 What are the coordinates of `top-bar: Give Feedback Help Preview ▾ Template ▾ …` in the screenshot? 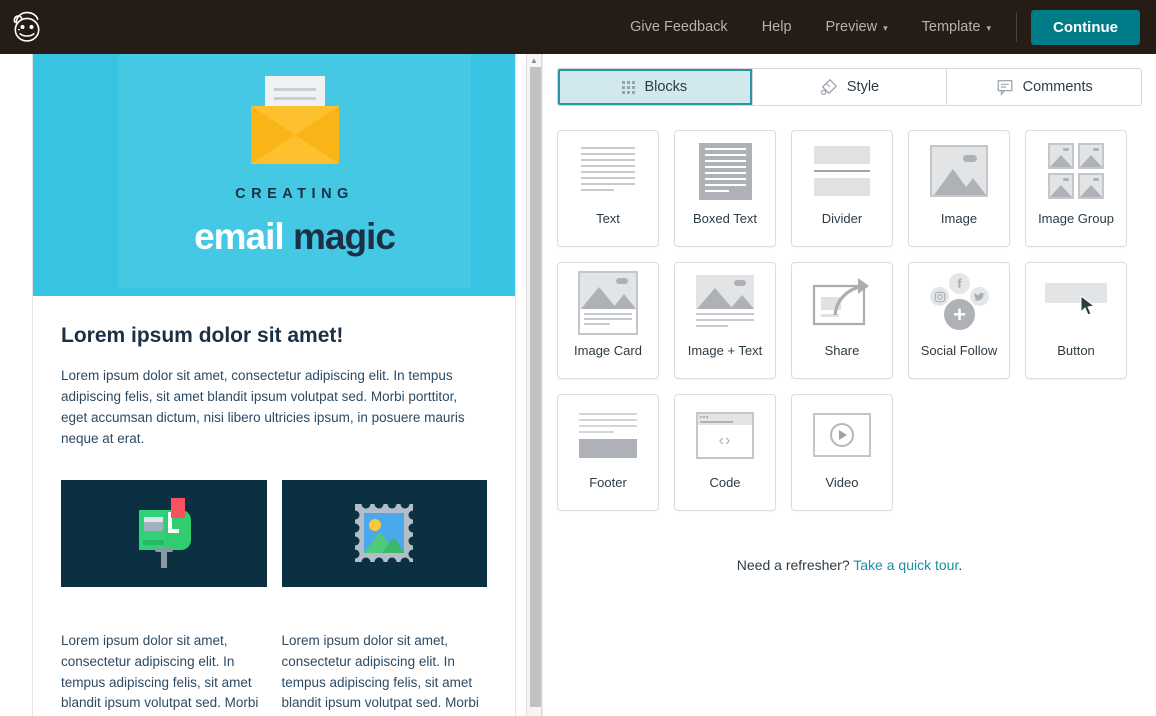 It's located at (578, 27).